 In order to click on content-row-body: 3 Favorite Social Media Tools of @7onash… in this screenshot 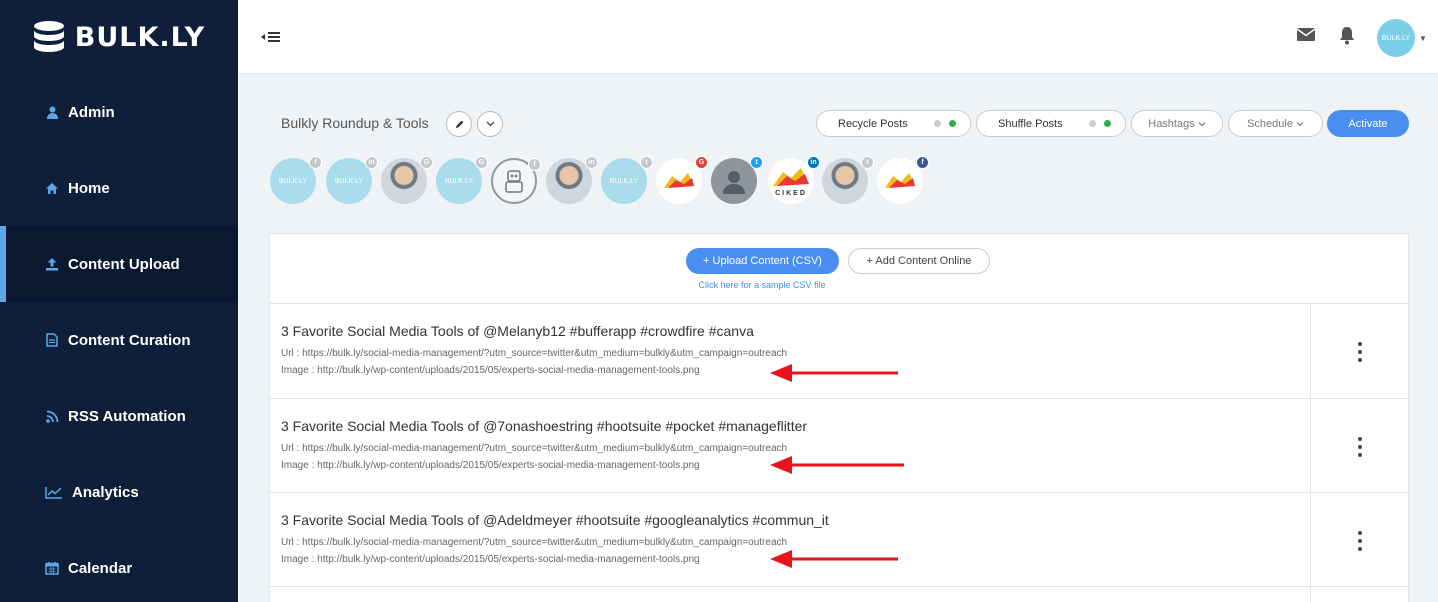, I will do `click(790, 446)`.